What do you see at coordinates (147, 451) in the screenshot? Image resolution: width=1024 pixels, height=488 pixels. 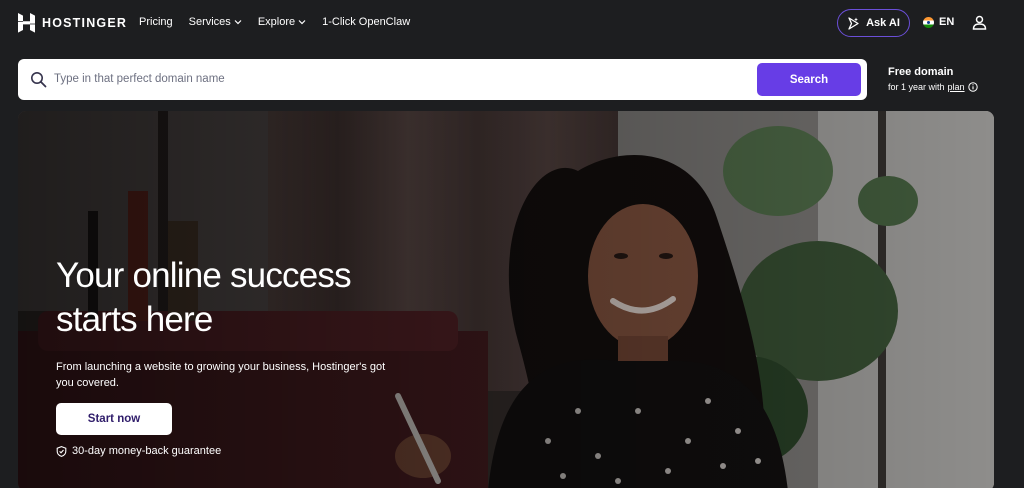 I see `guarantee-text: 30-day money-back guarantee` at bounding box center [147, 451].